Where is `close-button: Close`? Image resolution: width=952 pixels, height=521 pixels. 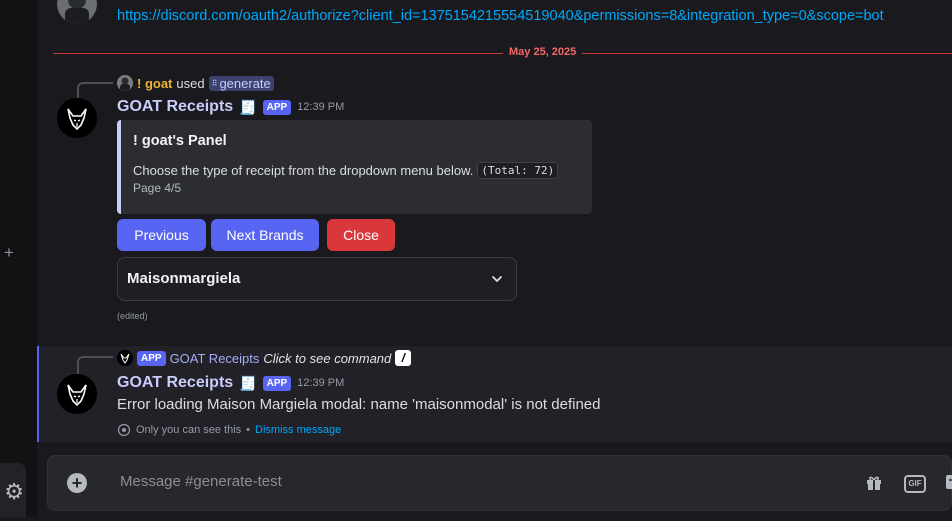 close-button: Close is located at coordinates (361, 235).